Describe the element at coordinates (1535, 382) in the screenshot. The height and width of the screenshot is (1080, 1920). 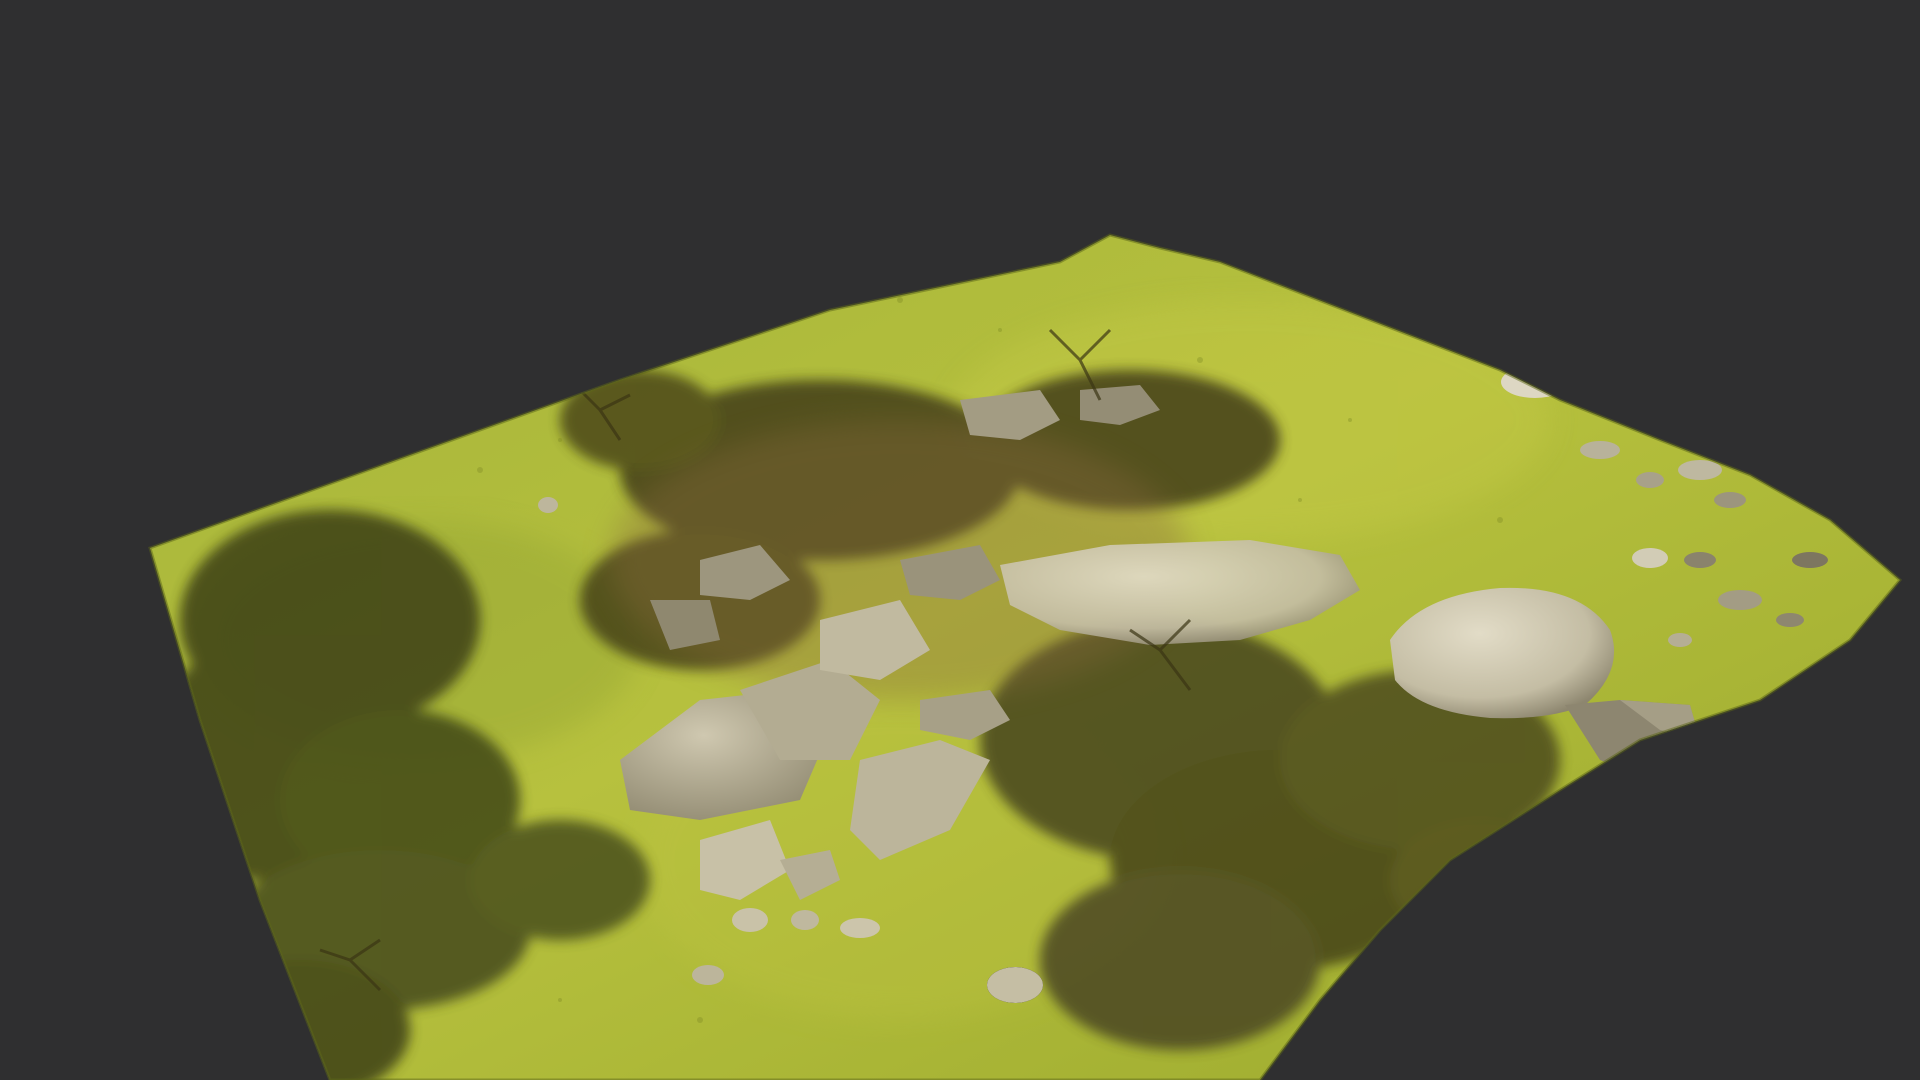
I see `small-boulder` at that location.